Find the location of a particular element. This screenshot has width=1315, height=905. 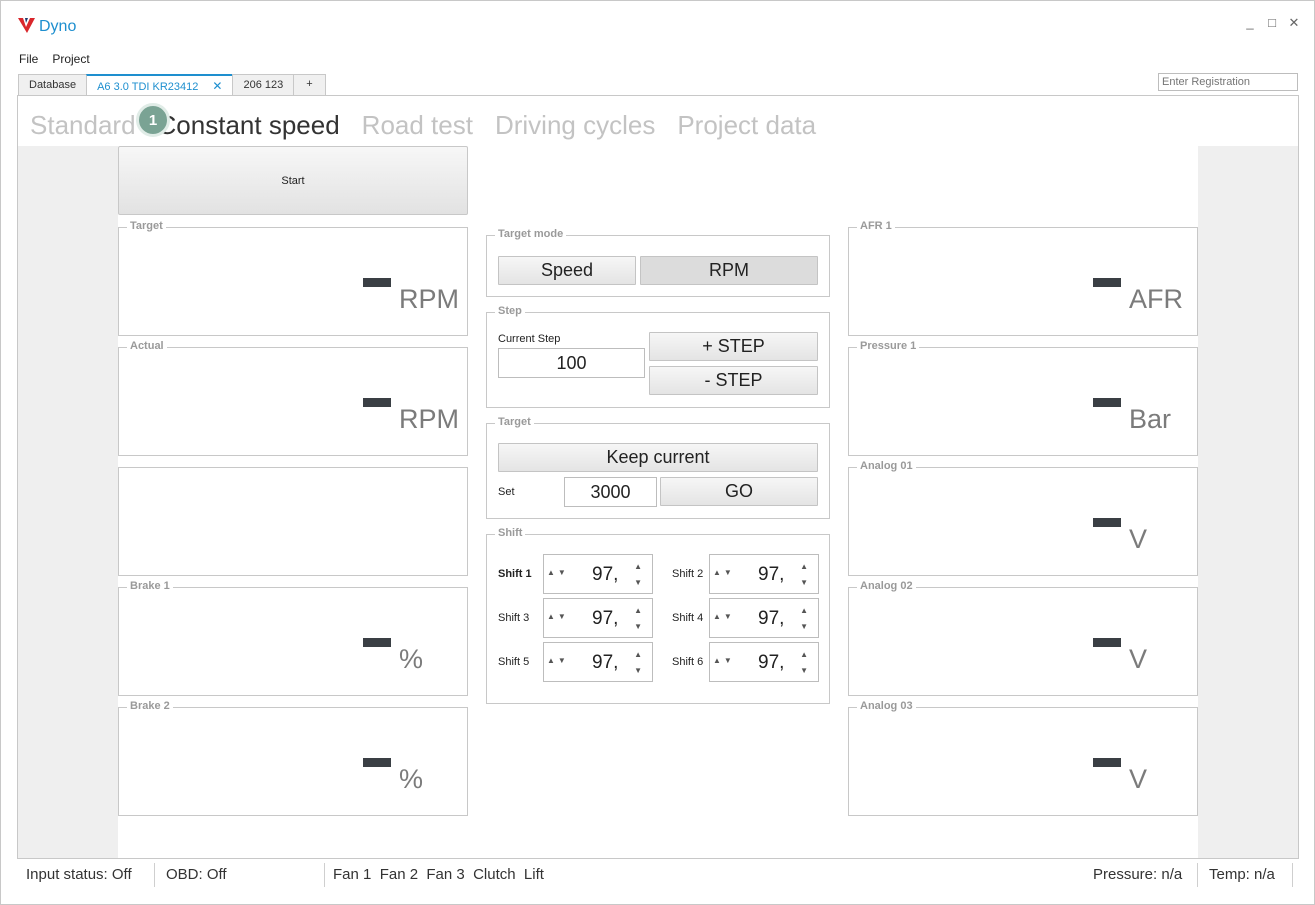

plus-step-button: + STEP is located at coordinates (733, 346).